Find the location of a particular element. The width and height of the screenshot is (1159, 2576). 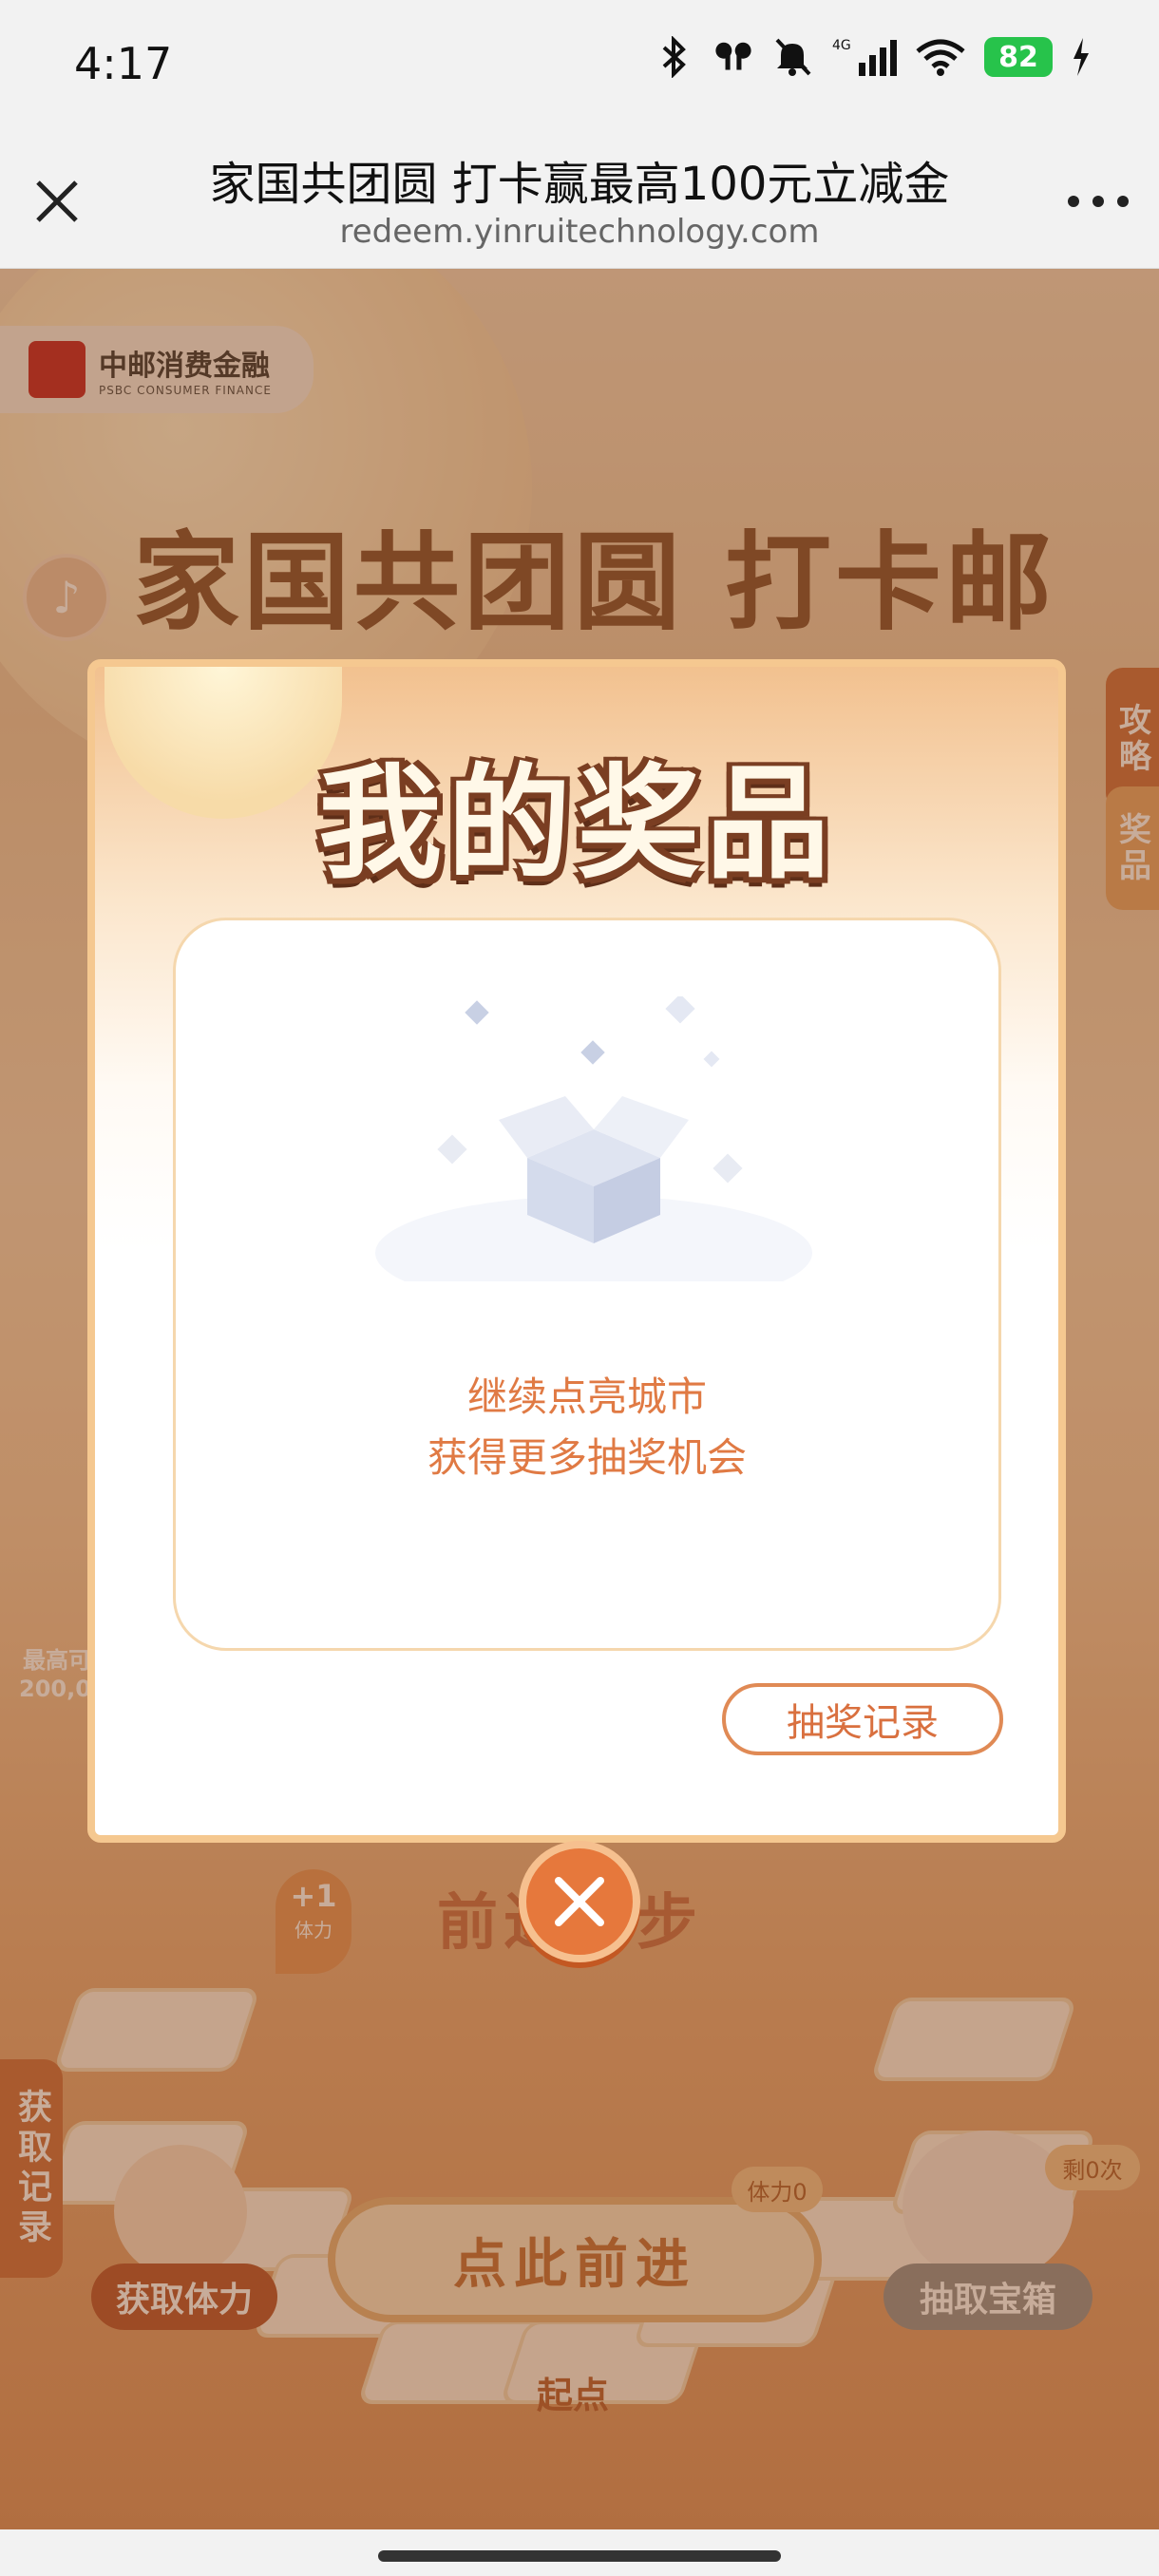

dialog-title: 我的奖品 is located at coordinates (576, 823).